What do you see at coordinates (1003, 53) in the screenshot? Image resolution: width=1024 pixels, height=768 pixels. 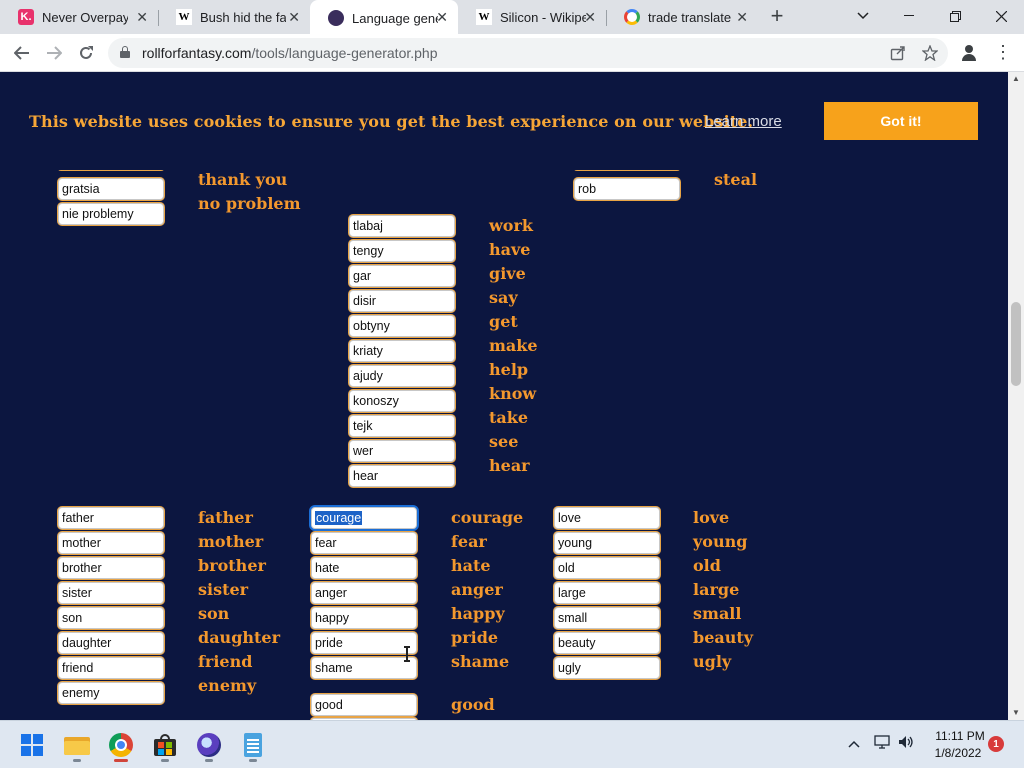 I see `more-menu-icon: ⋮` at bounding box center [1003, 53].